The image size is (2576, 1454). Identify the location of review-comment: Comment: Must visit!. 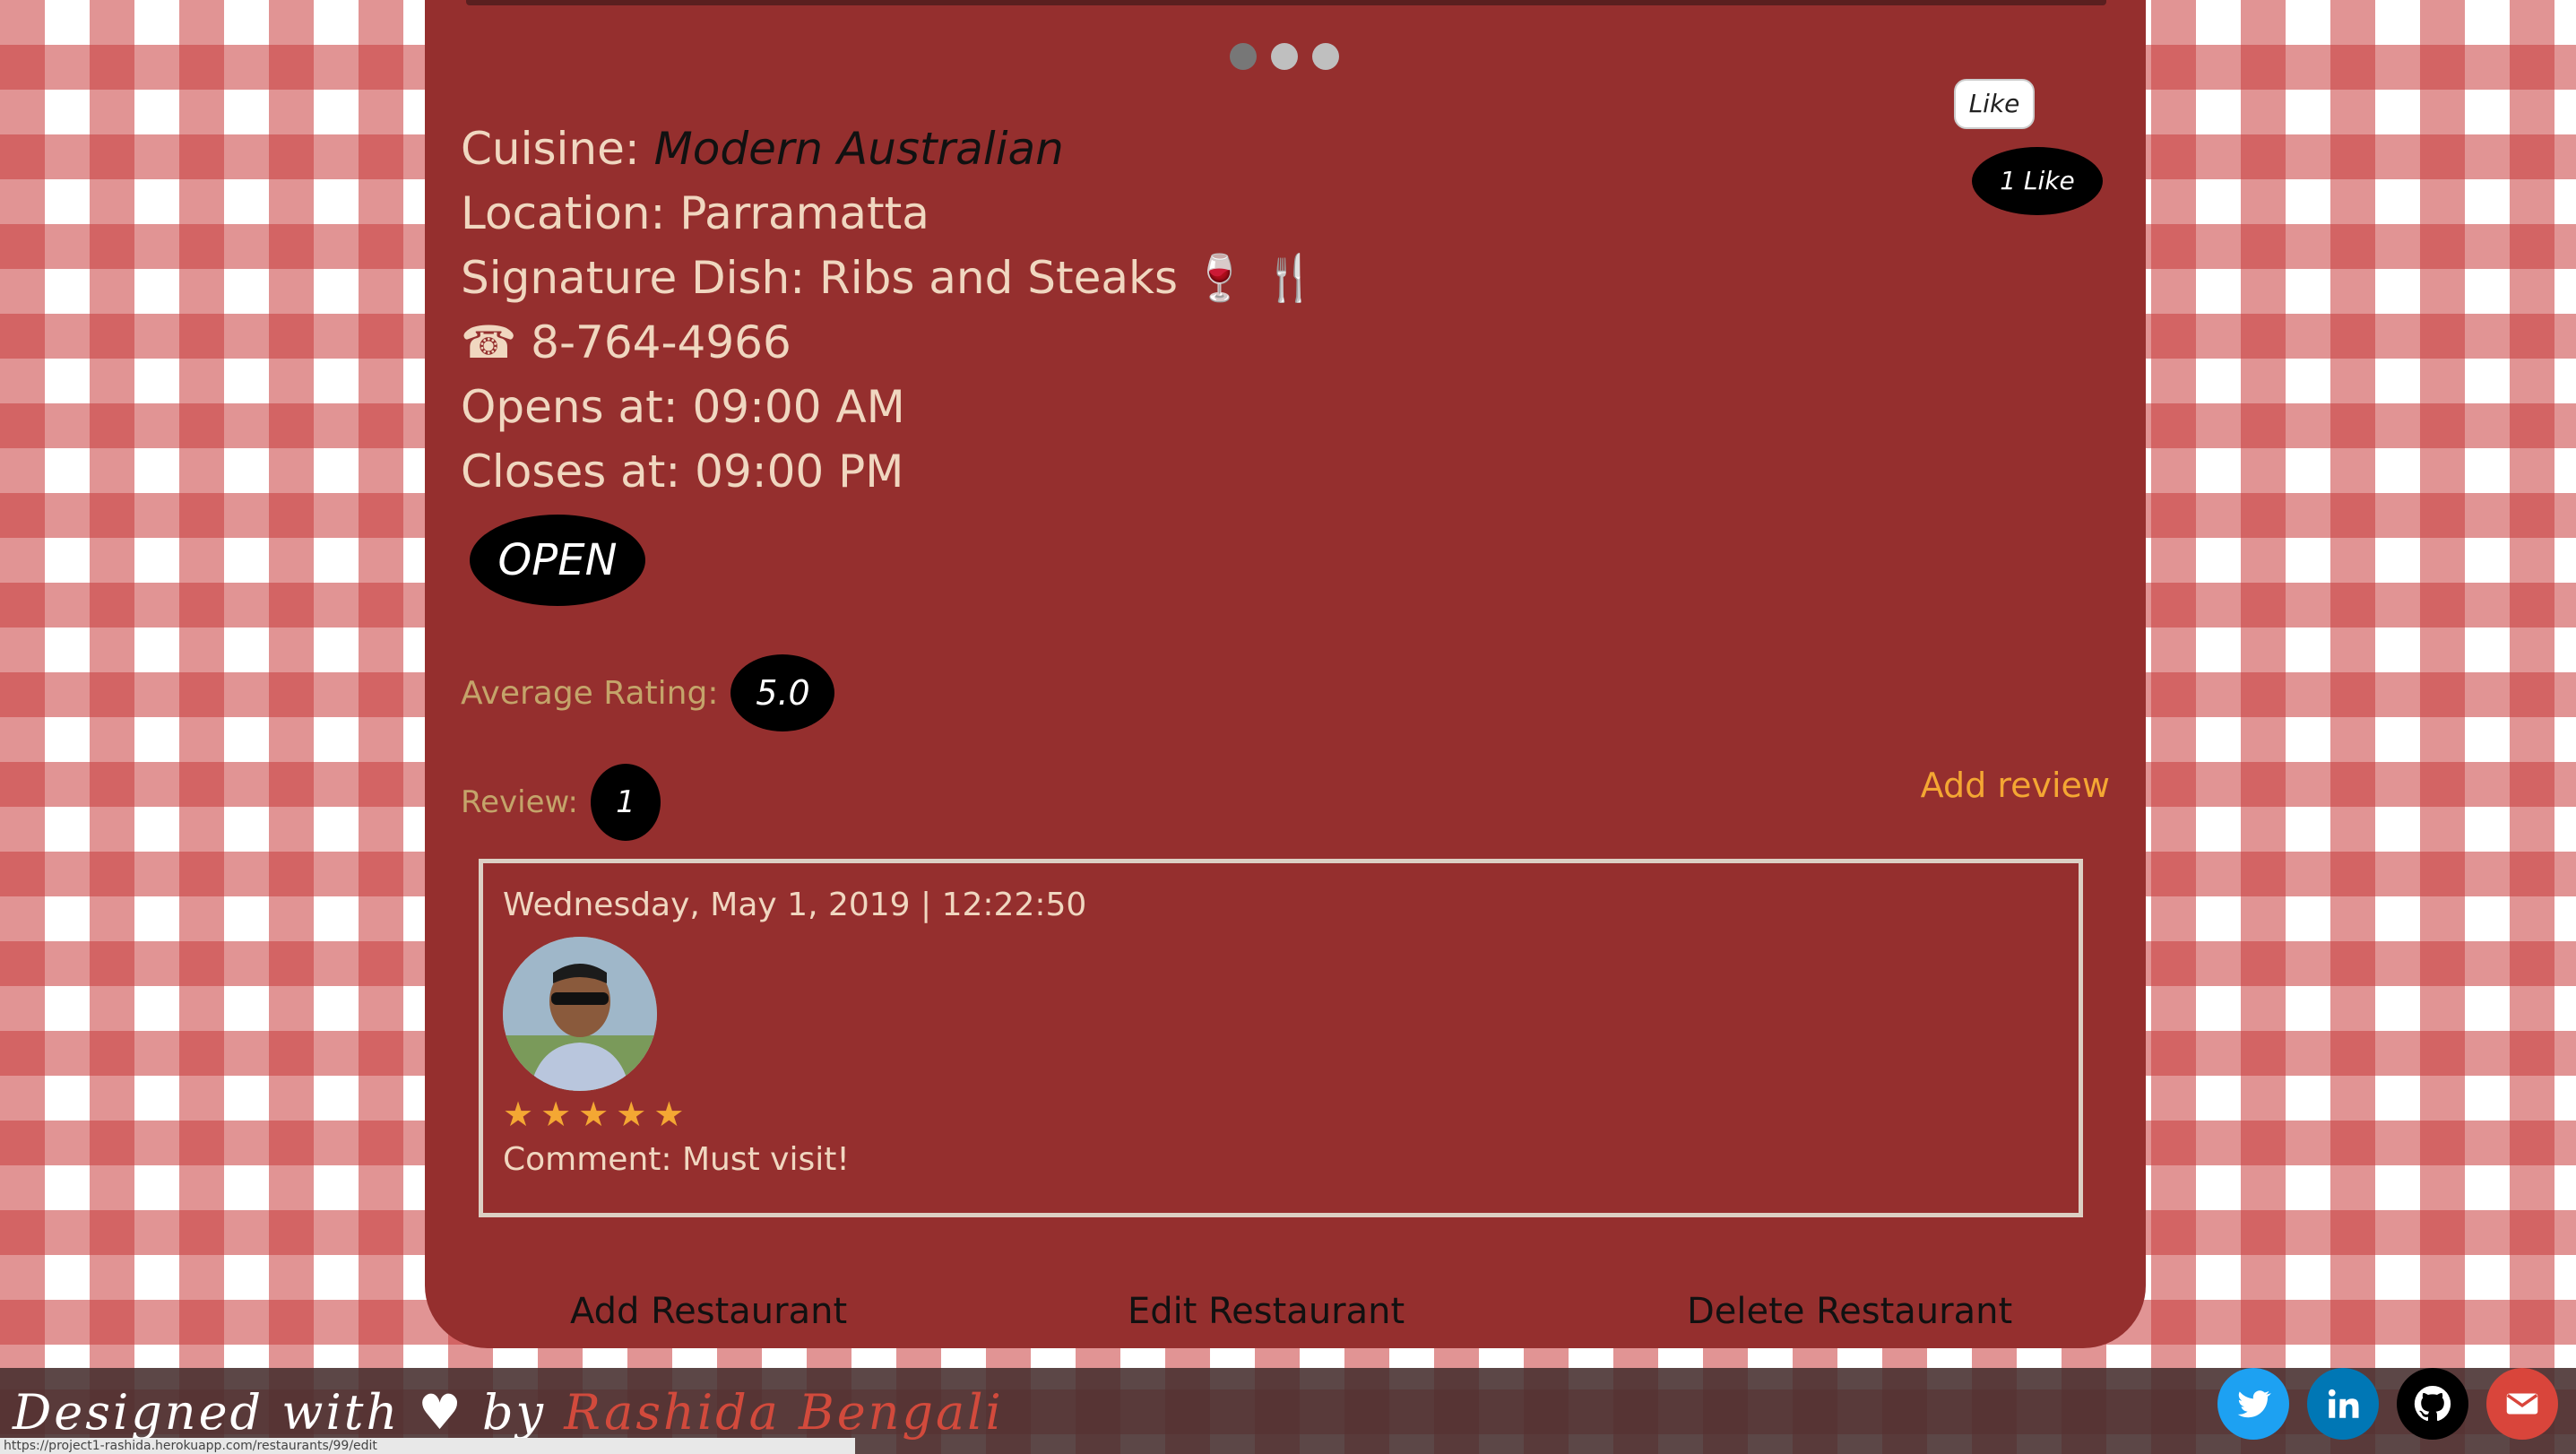
(676, 1159).